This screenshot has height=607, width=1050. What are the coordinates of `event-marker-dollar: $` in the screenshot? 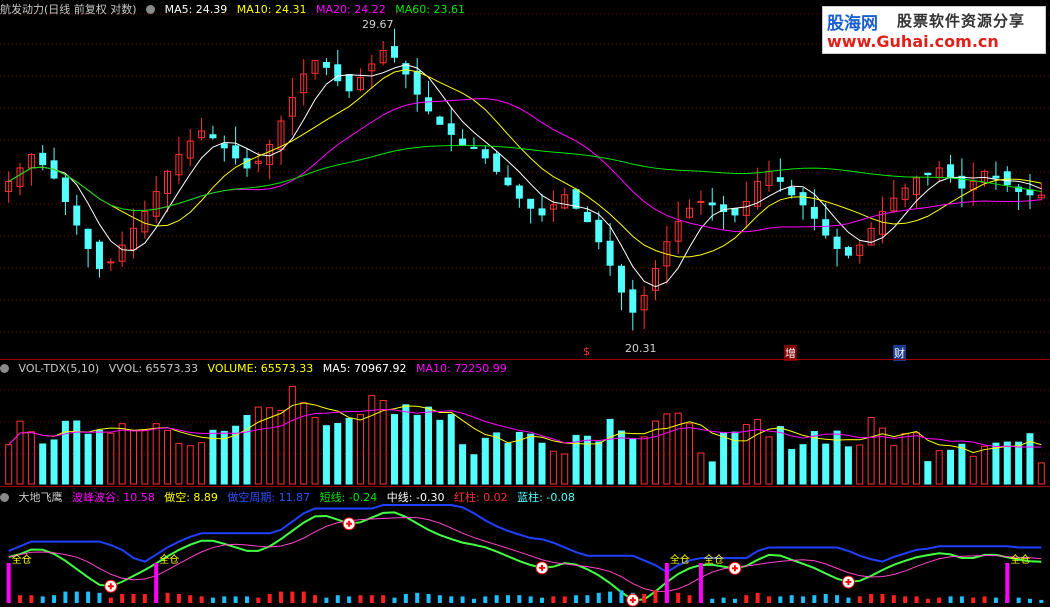 It's located at (586, 351).